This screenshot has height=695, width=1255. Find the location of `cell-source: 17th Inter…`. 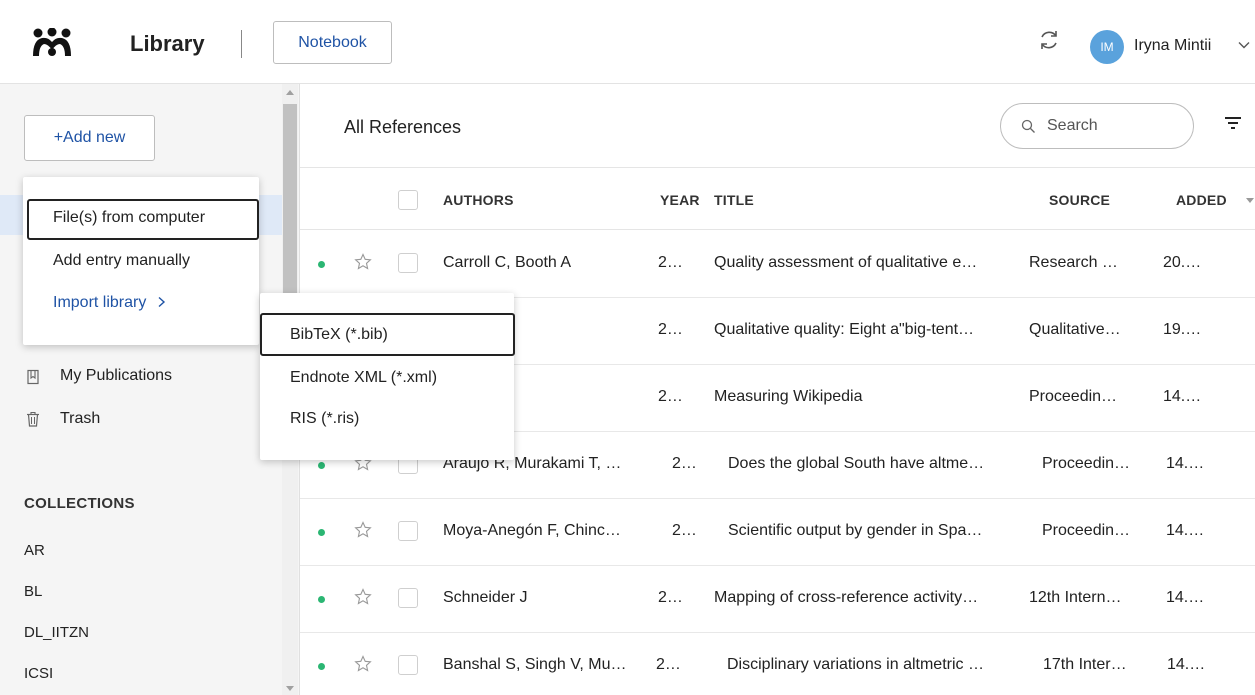

cell-source: 17th Inter… is located at coordinates (1085, 664).